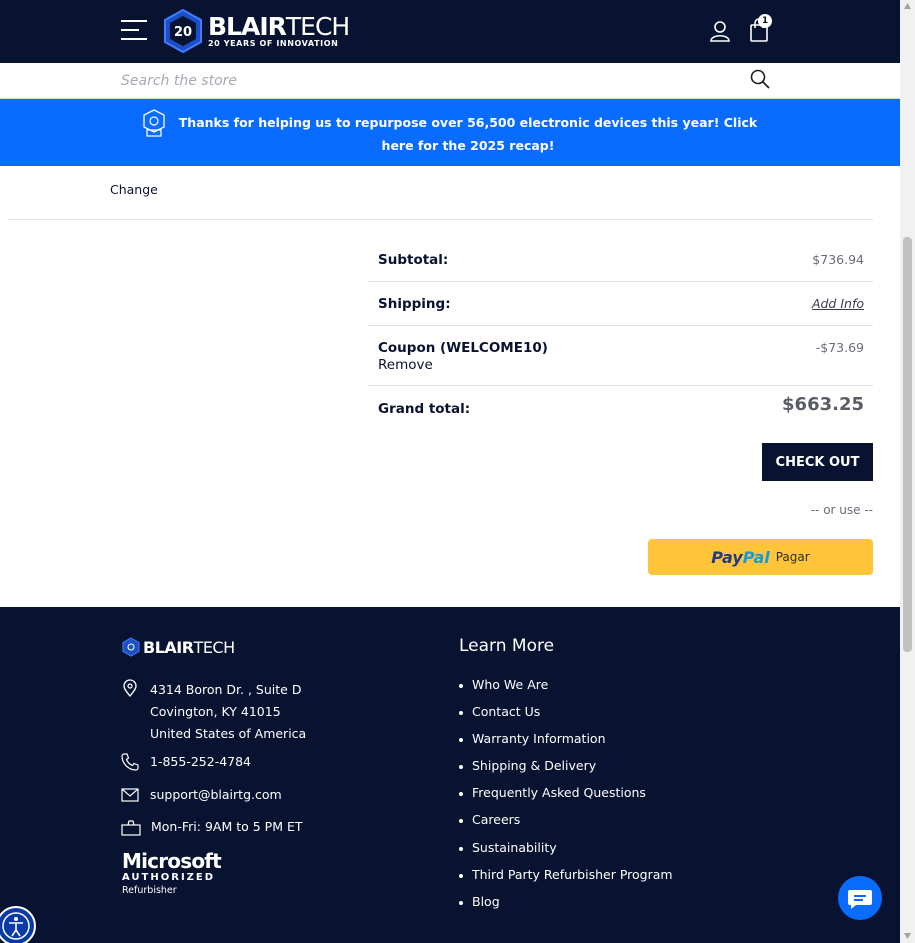 This screenshot has width=915, height=943. What do you see at coordinates (317, 26) in the screenshot?
I see `logo-word-thin: TECH` at bounding box center [317, 26].